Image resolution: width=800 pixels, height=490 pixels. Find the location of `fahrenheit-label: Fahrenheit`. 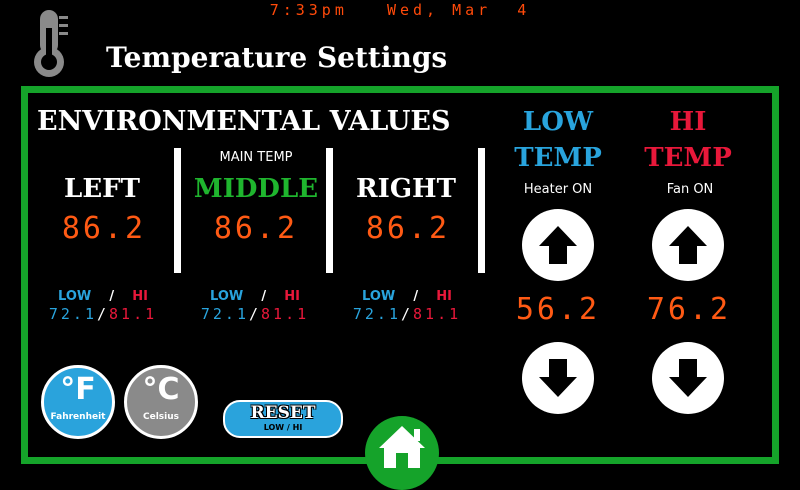

fahrenheit-label: Fahrenheit is located at coordinates (78, 417).